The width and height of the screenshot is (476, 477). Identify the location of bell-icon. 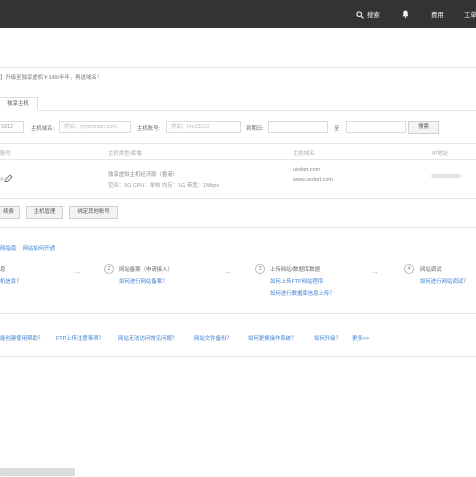
(405, 14).